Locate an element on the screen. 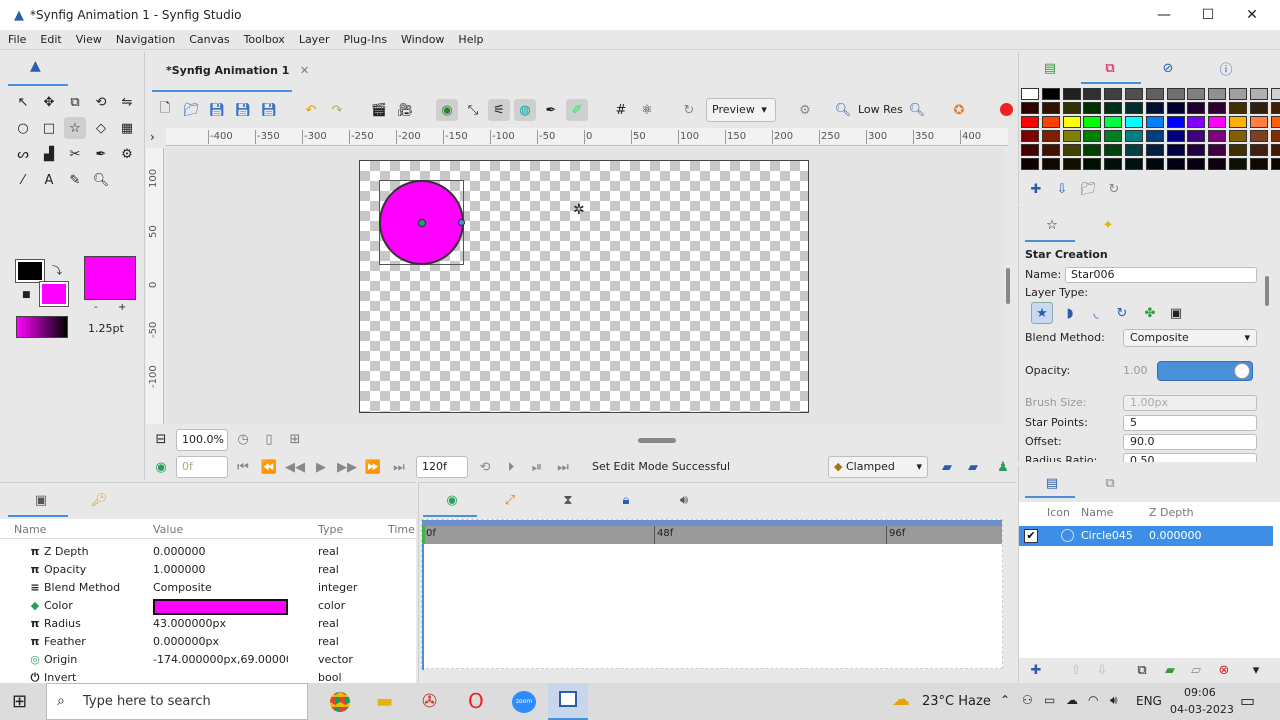 This screenshot has height=720, width=1280. play-icon: ▶ is located at coordinates (321, 467).